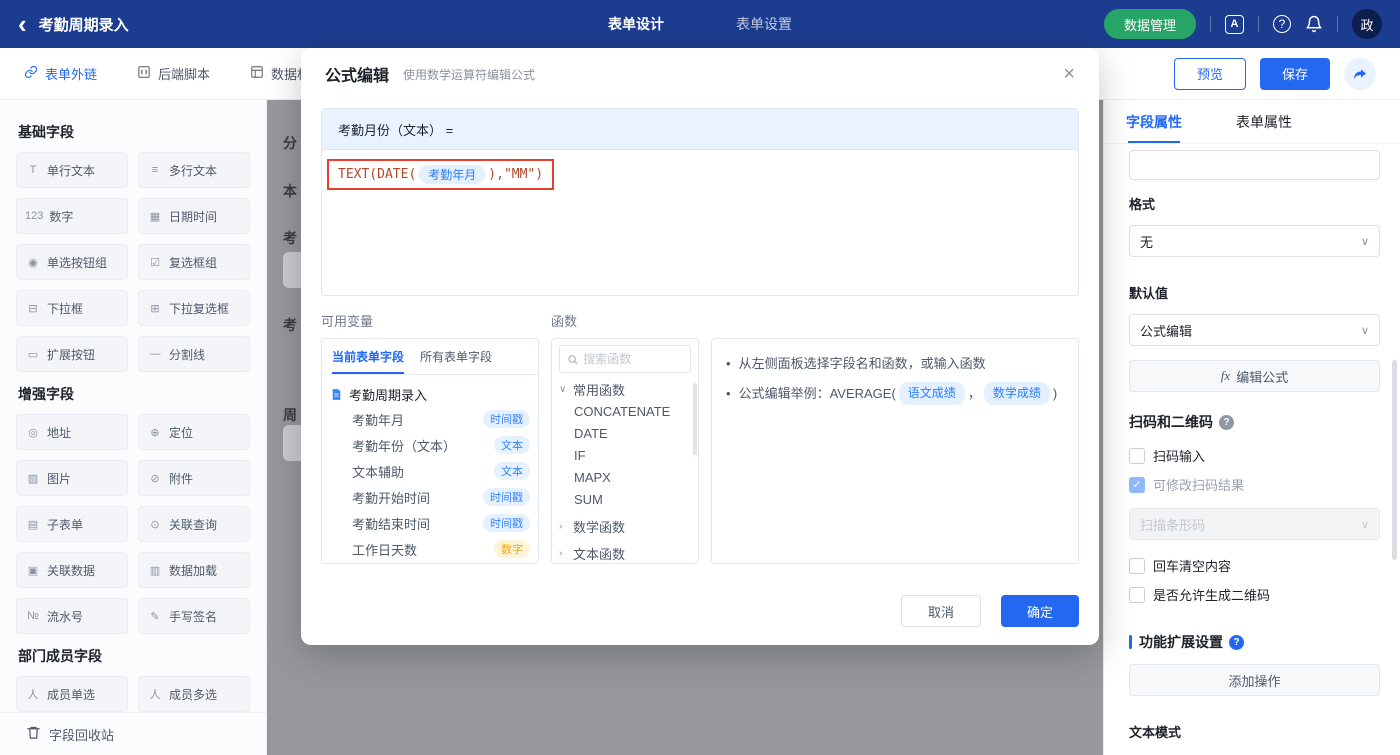  I want to click on formula-editor: 考勤月份（文本） = TEXT(DATE( 考勤年月 ),"MM"), so click(700, 202).